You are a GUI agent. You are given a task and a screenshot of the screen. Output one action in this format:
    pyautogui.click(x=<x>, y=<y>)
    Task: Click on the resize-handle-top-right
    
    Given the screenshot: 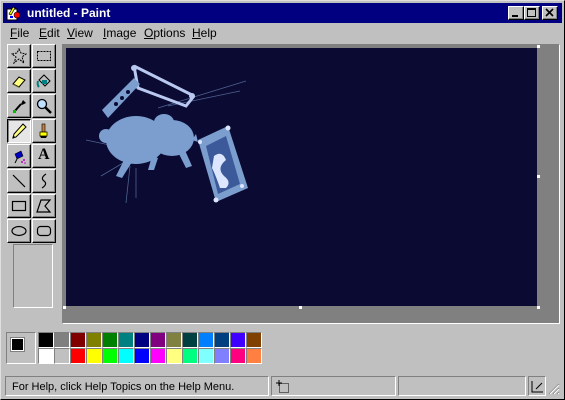 What is the action you would take?
    pyautogui.click(x=538, y=46)
    